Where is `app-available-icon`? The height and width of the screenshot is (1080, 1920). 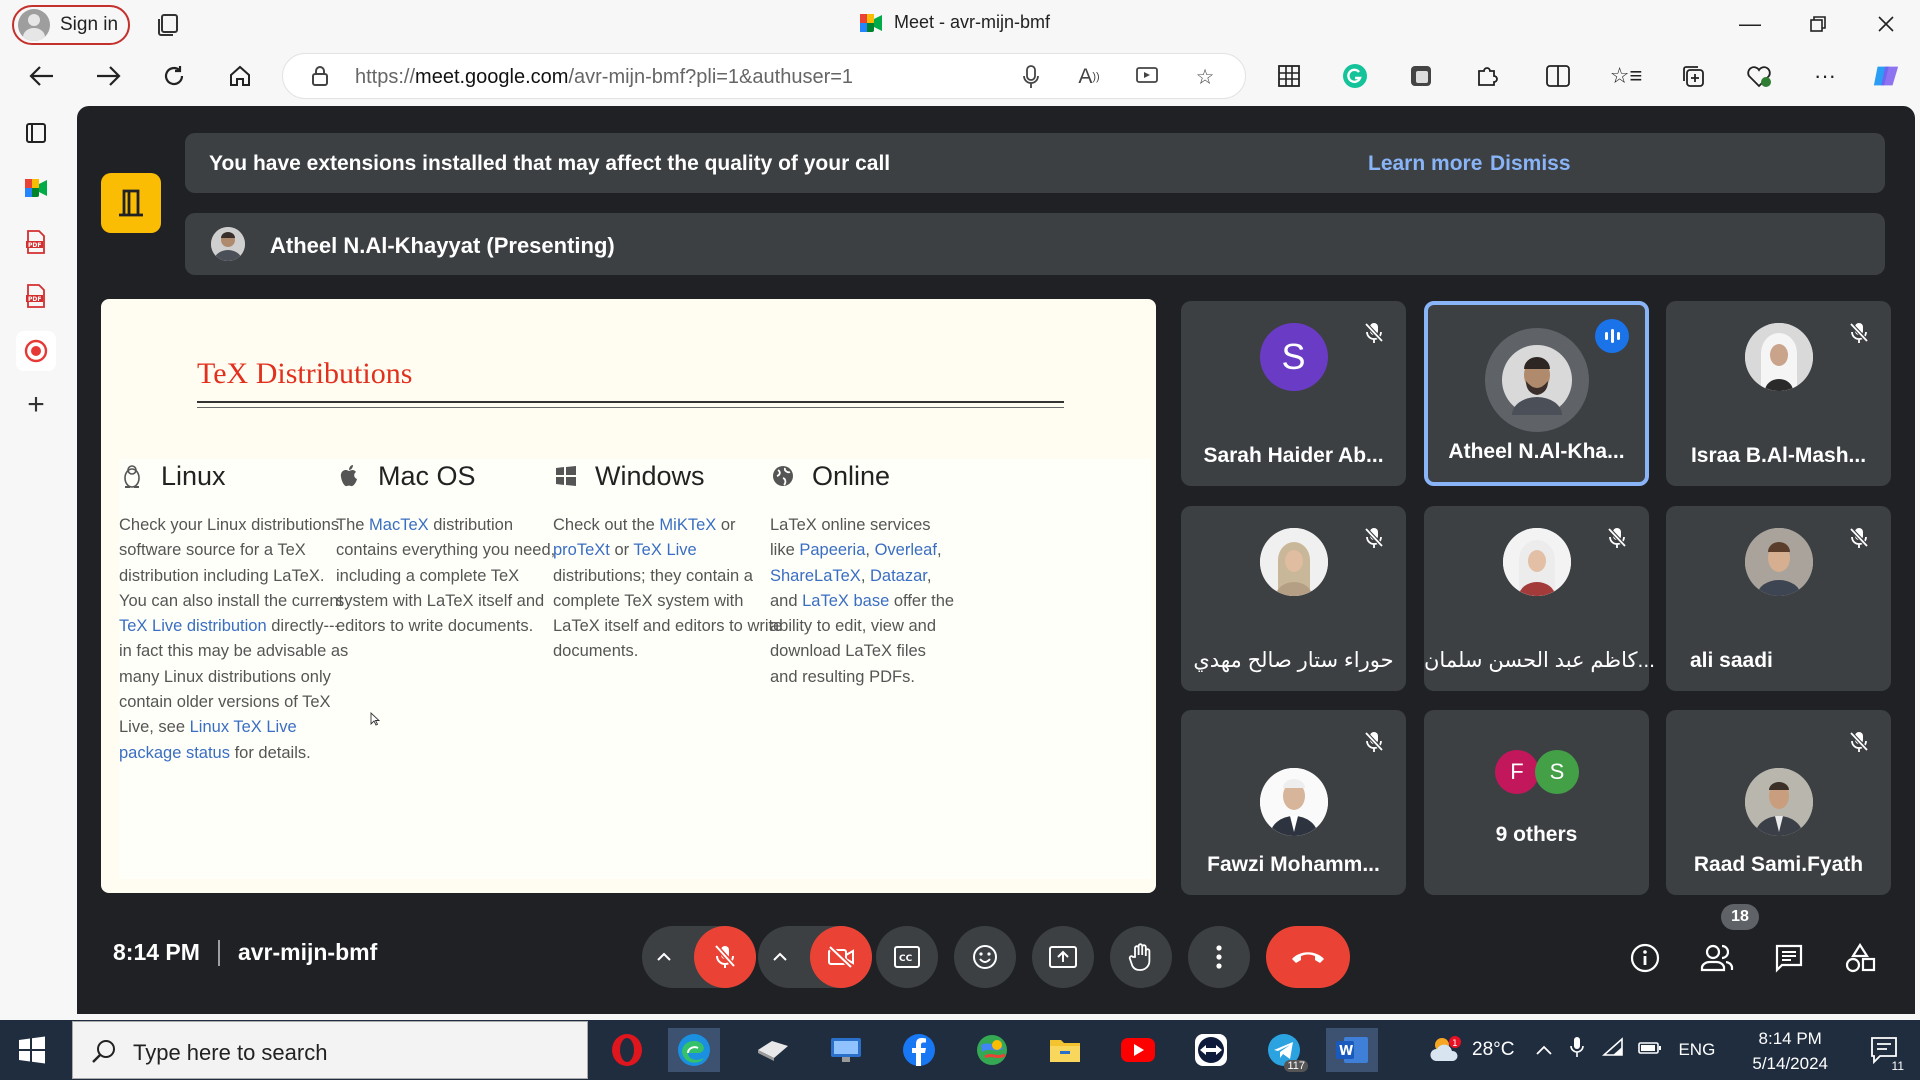
app-available-icon is located at coordinates (1147, 77).